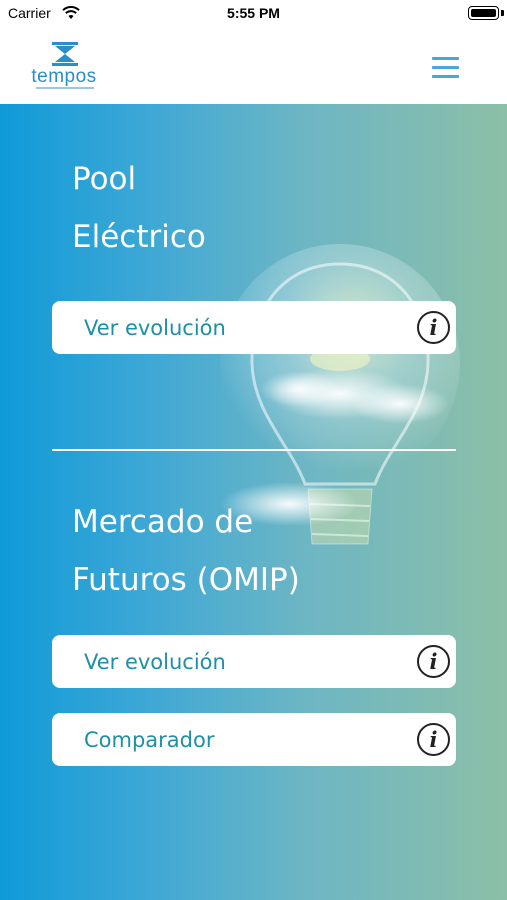 The width and height of the screenshot is (507, 900). What do you see at coordinates (104, 179) in the screenshot?
I see `section-title-line: Pool` at bounding box center [104, 179].